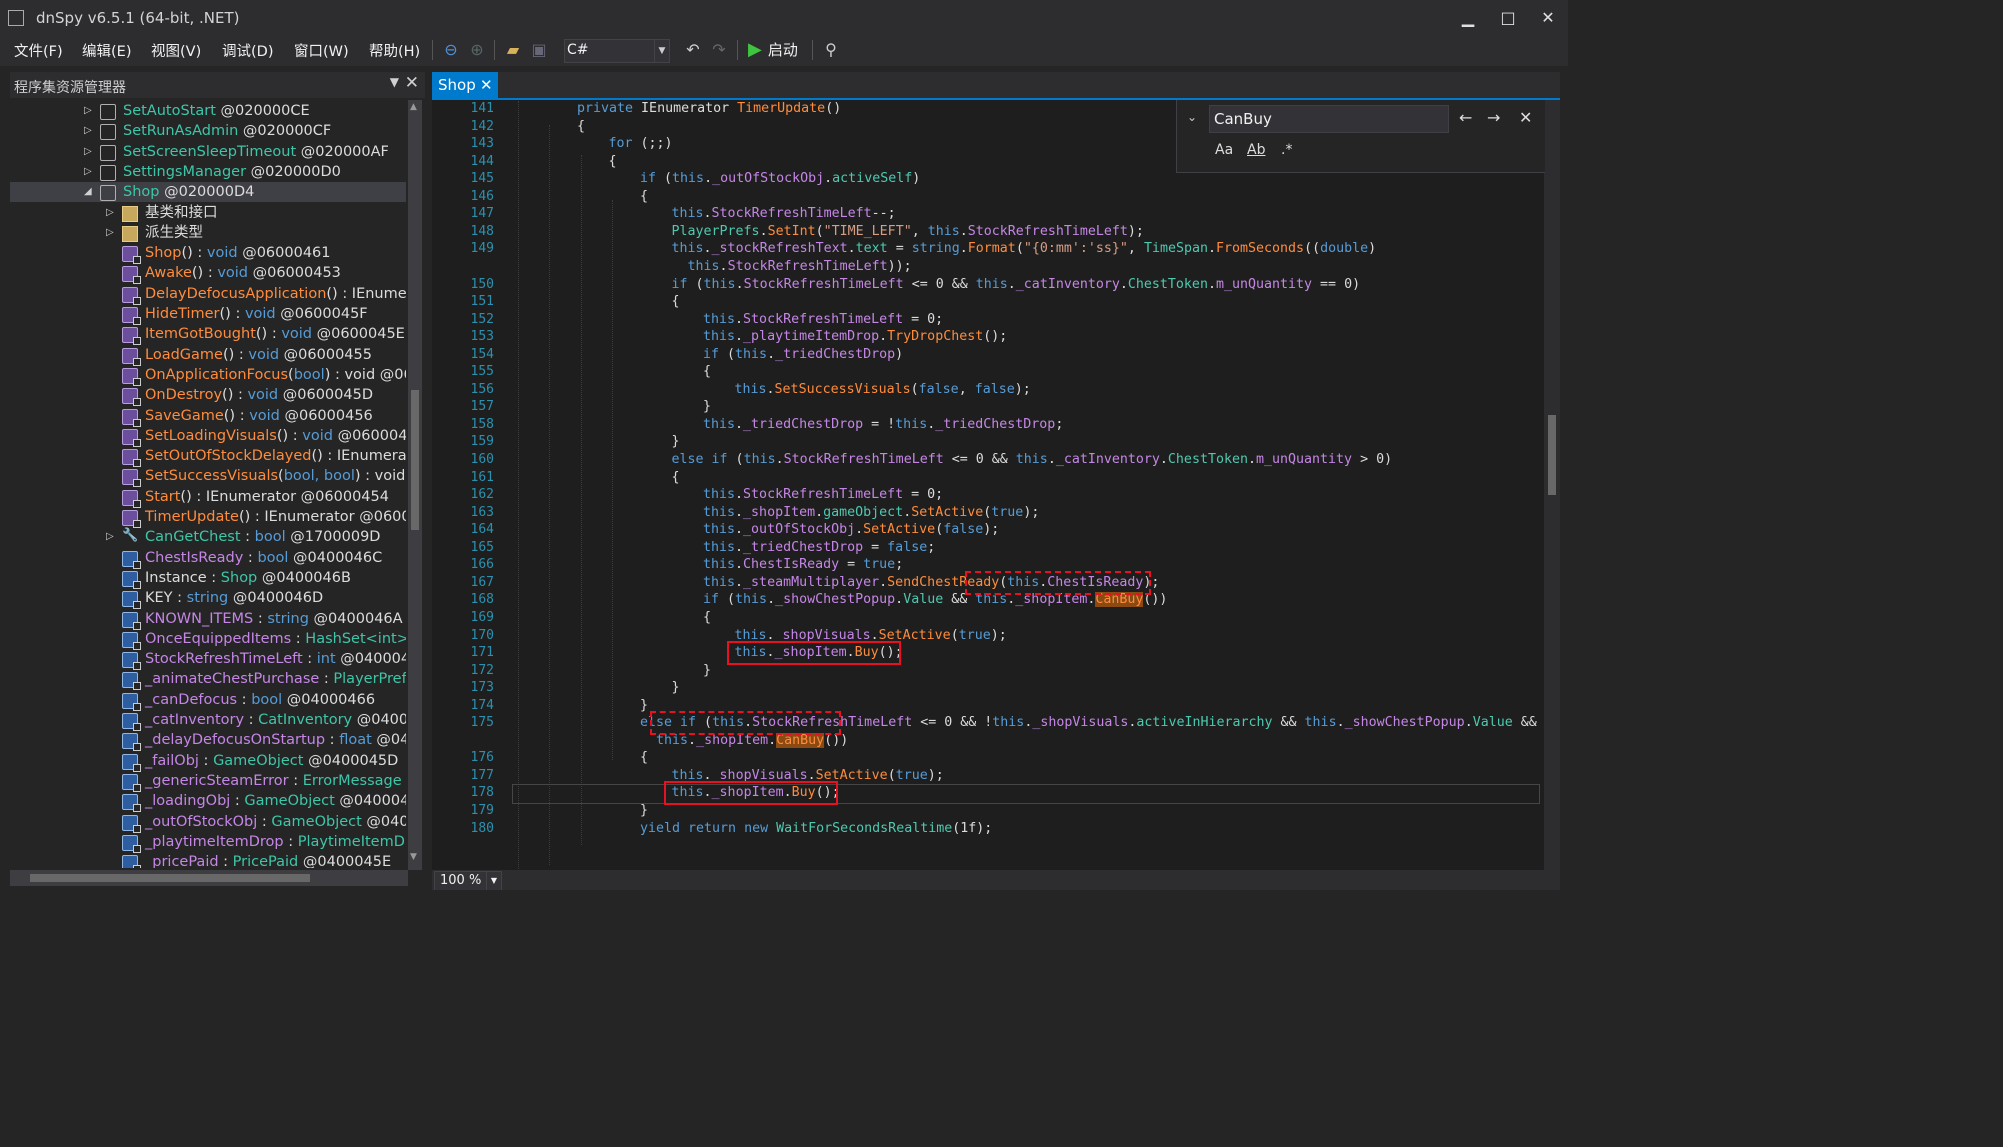 The width and height of the screenshot is (2003, 1147). What do you see at coordinates (1548, 18) in the screenshot?
I see `close-window-button: ✕` at bounding box center [1548, 18].